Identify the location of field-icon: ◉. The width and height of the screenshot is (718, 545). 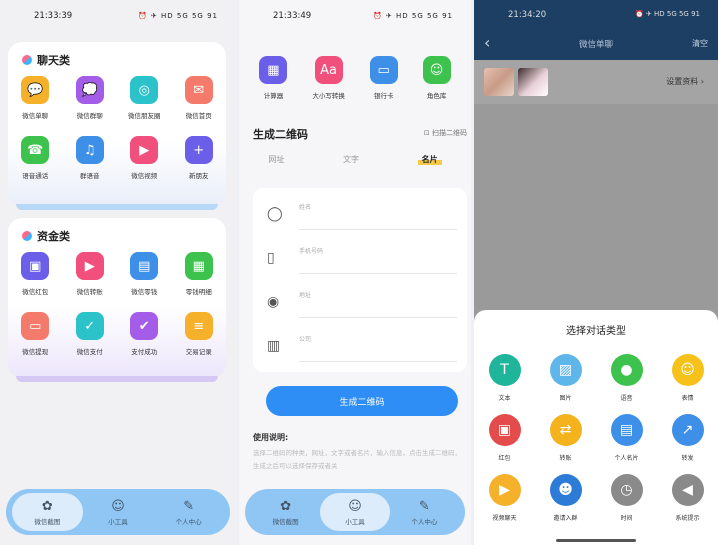
(273, 302).